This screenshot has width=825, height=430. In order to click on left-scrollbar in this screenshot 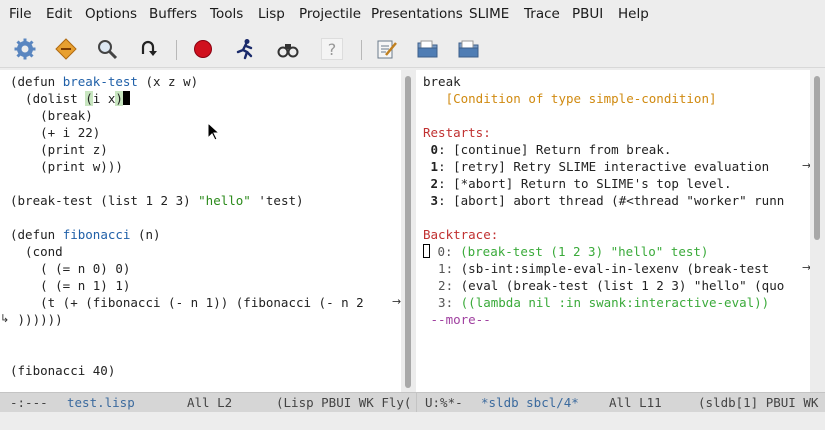, I will do `click(408, 231)`.